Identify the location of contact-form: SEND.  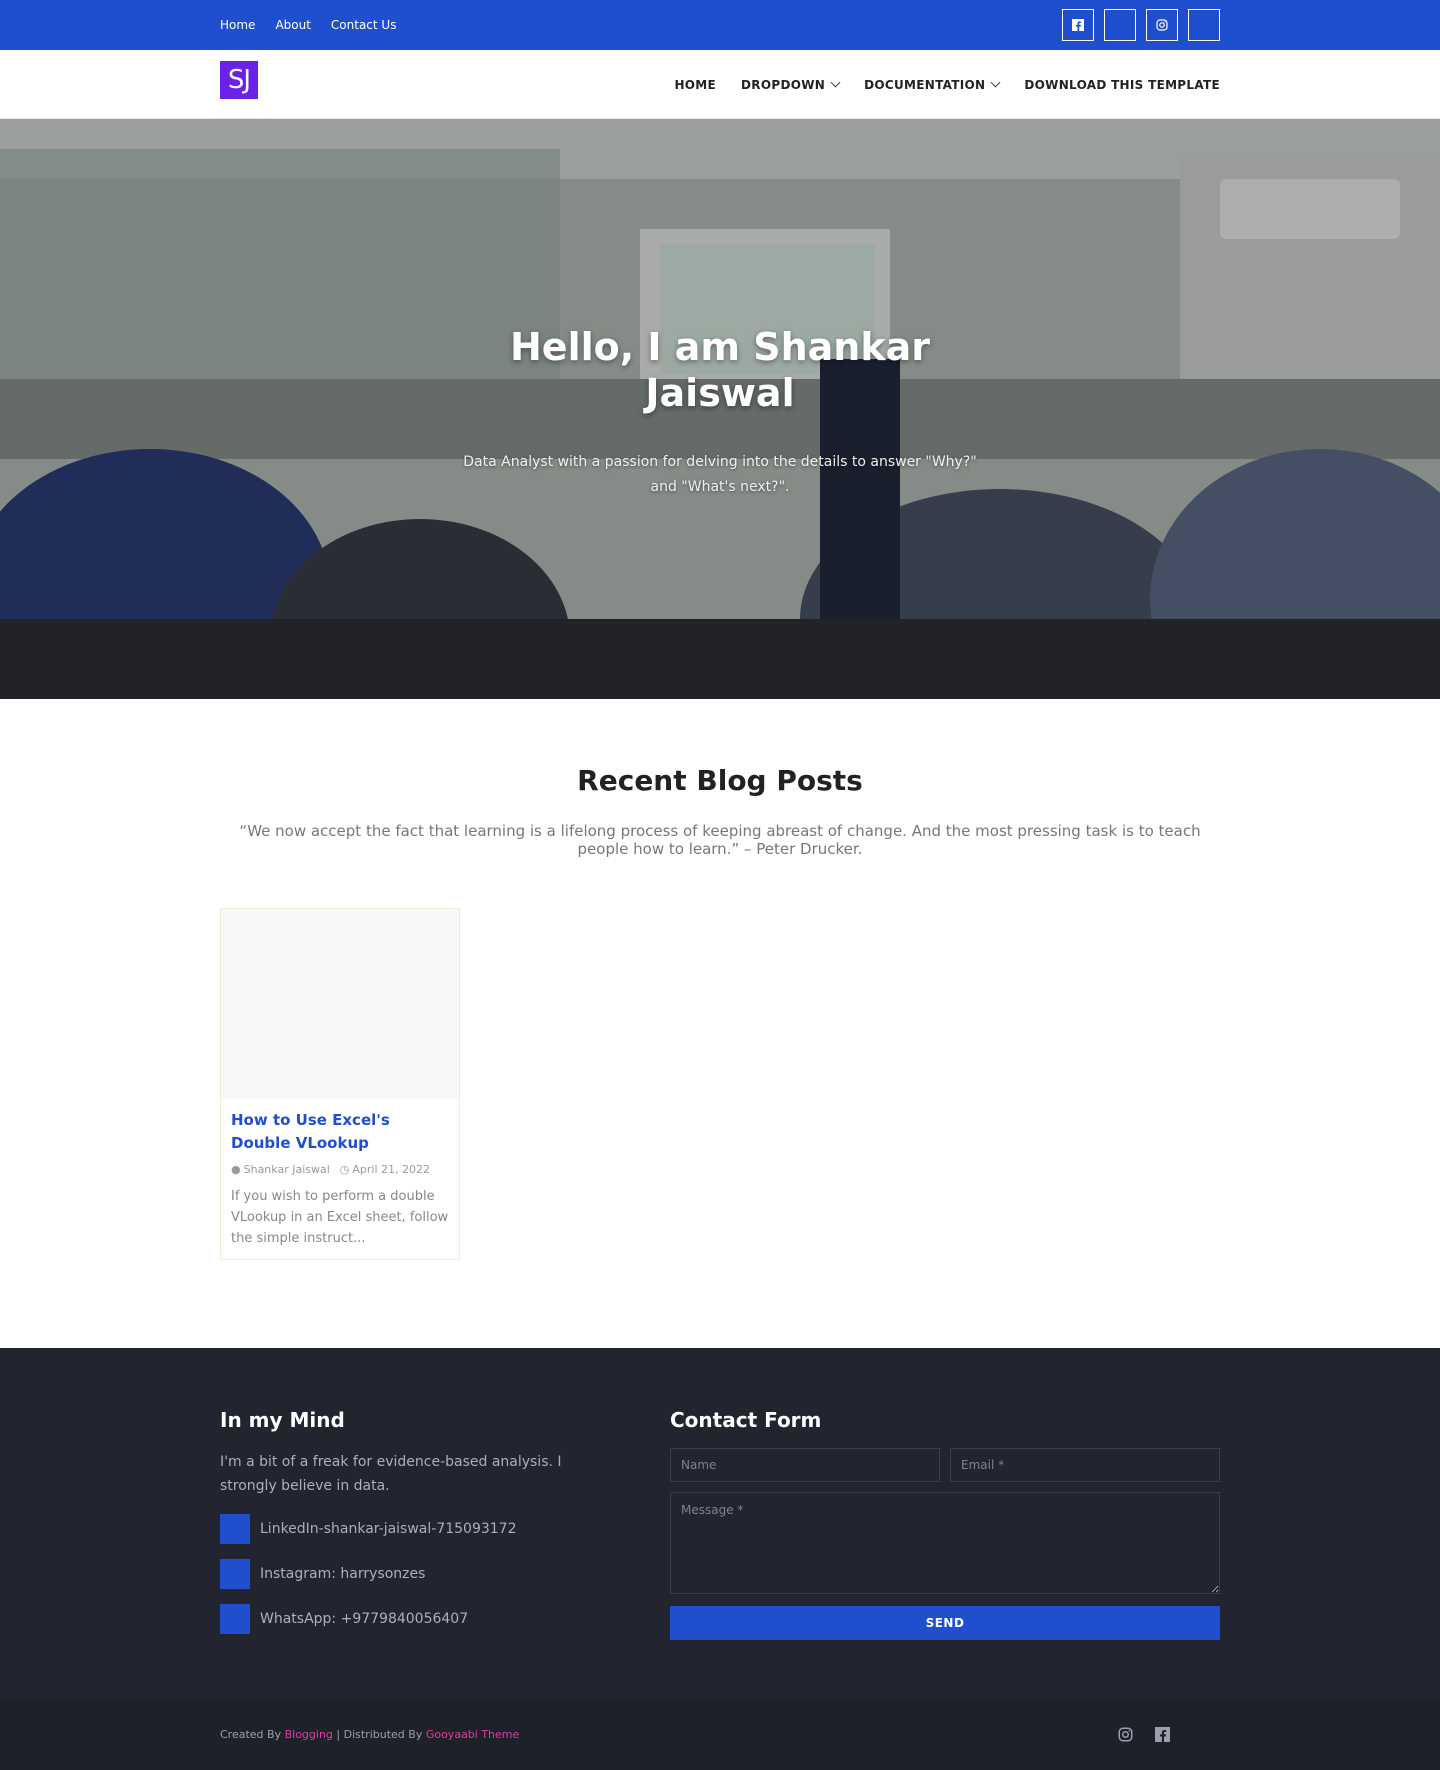
(945, 1544).